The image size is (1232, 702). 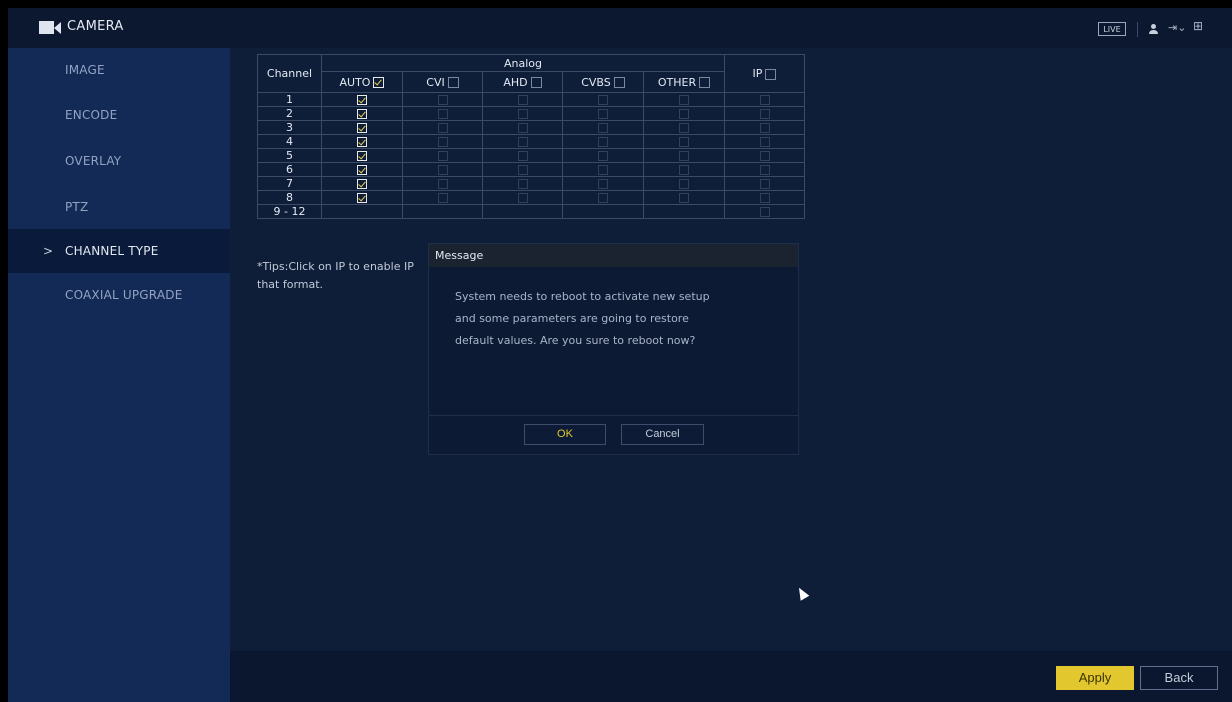 What do you see at coordinates (705, 82) in the screenshot?
I see `other-select-all-checkbox` at bounding box center [705, 82].